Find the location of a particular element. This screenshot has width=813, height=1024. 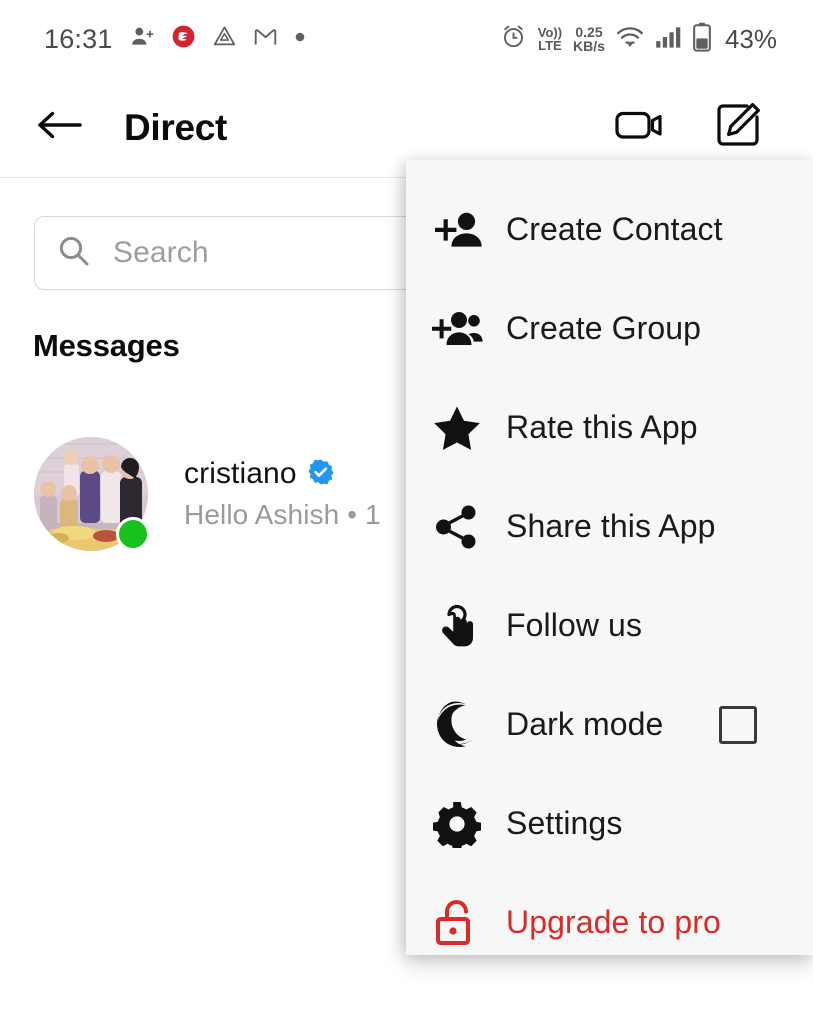

volte-bottom-label: LTE is located at coordinates (550, 45).